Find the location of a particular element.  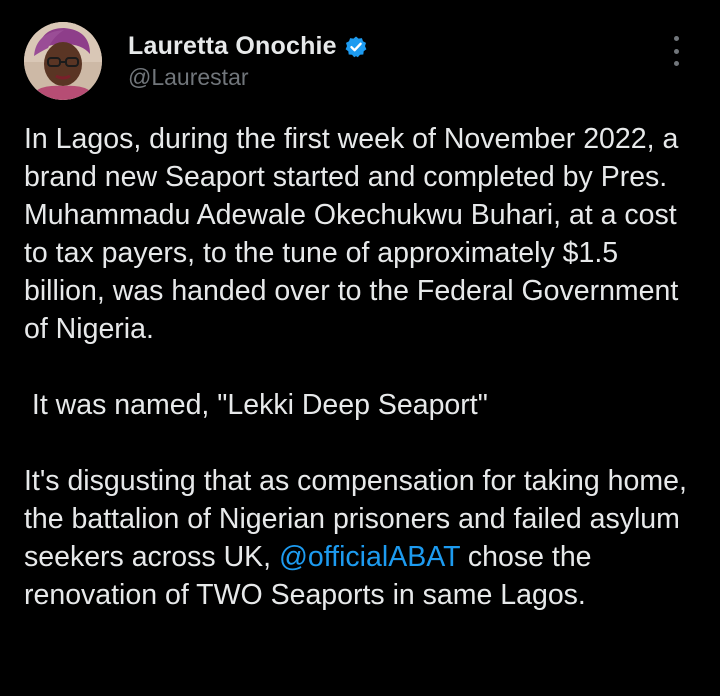

name-row: Lauretta Onochie is located at coordinates (248, 46).